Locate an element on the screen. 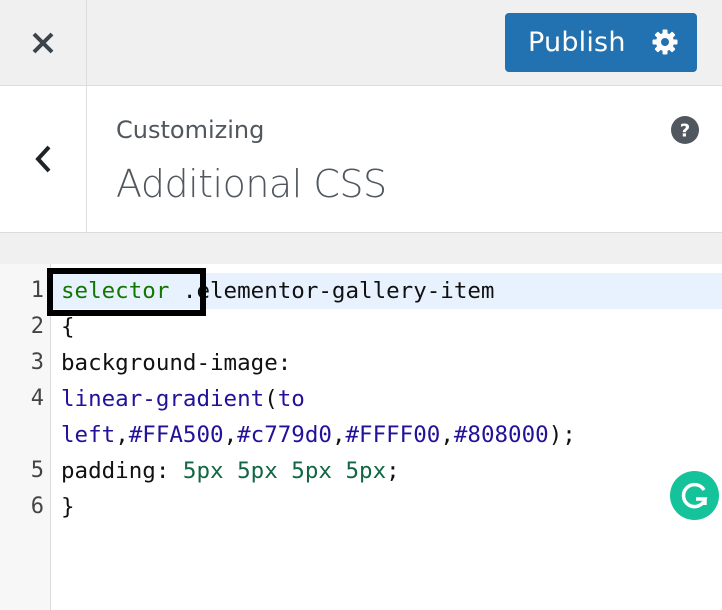  line-number: 5 is located at coordinates (37, 470).